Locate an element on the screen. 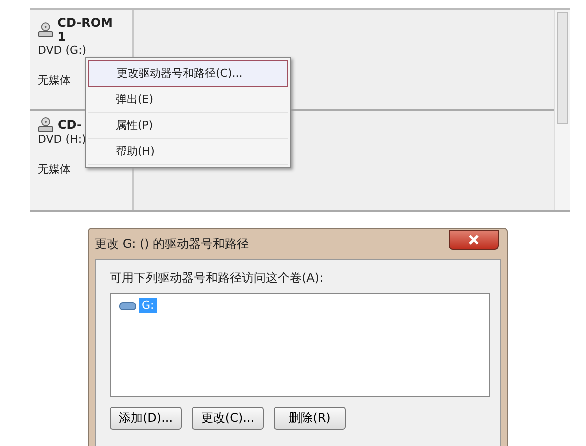 This screenshot has width=586, height=446. menu-item: 帮助(H) is located at coordinates (188, 152).